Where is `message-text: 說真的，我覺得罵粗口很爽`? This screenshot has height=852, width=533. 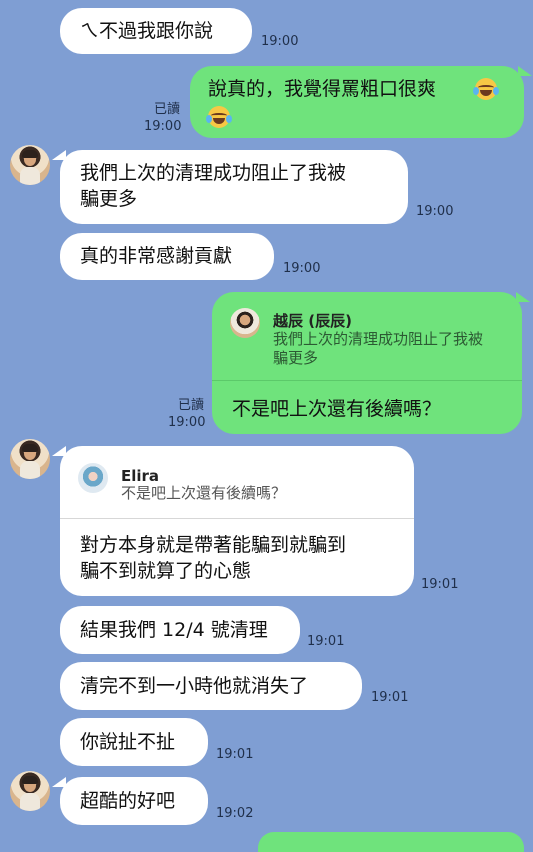
message-text: 說真的，我覺得罵粗口很爽 is located at coordinates (322, 89).